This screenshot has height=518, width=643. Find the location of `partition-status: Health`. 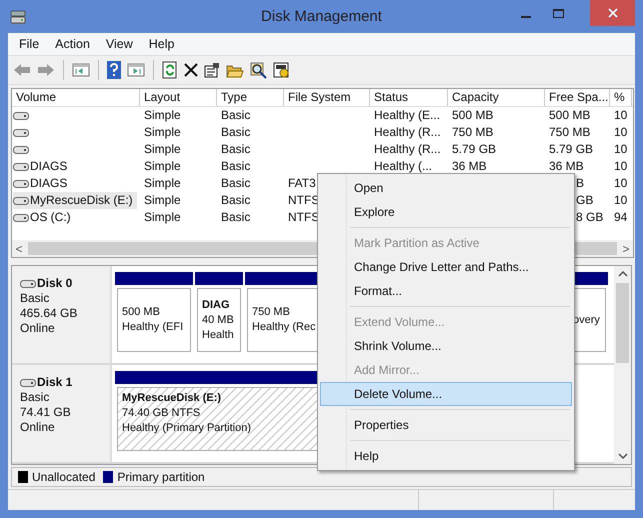

partition-status: Health is located at coordinates (218, 335).